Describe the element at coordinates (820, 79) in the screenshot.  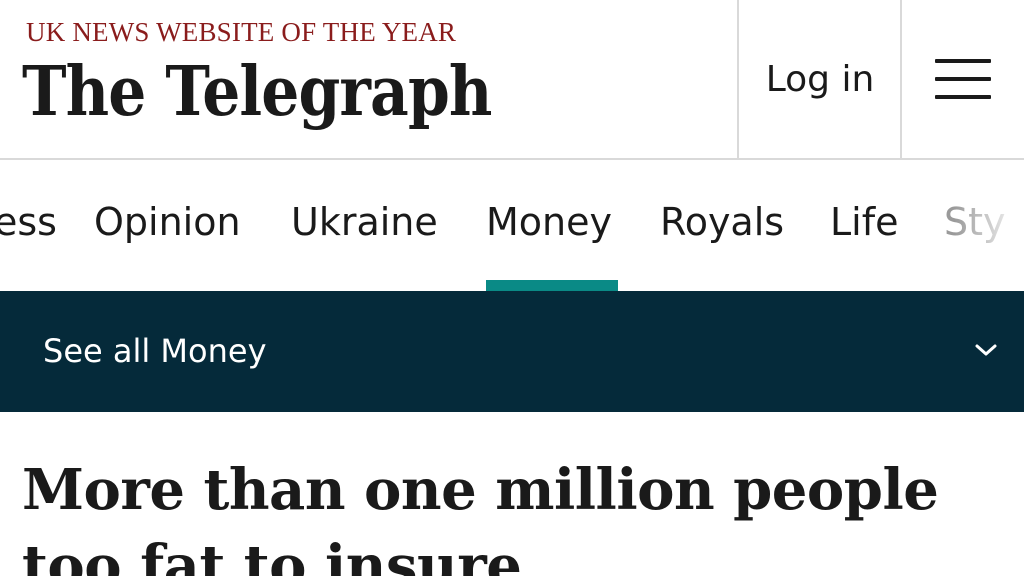
I see `login-button: Log in` at that location.